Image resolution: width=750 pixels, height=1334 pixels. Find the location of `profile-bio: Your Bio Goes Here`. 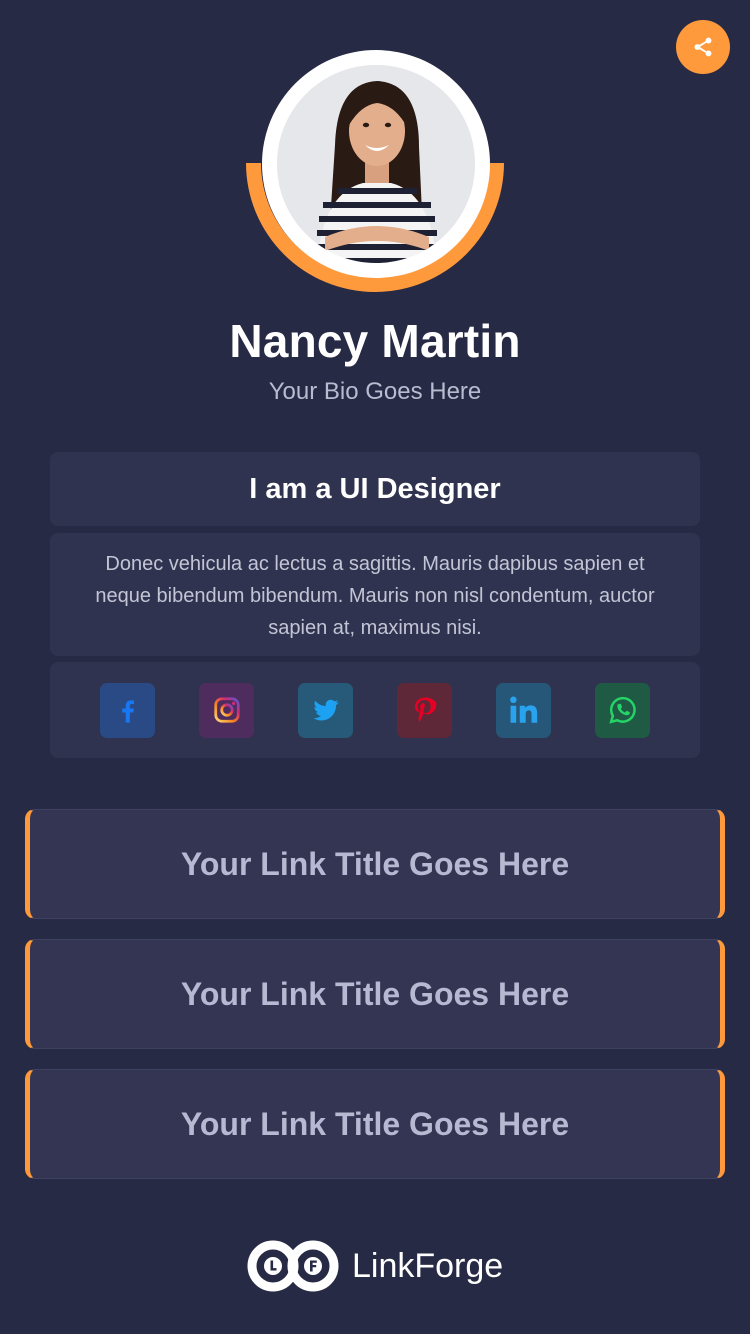

profile-bio: Your Bio Goes Here is located at coordinates (375, 391).